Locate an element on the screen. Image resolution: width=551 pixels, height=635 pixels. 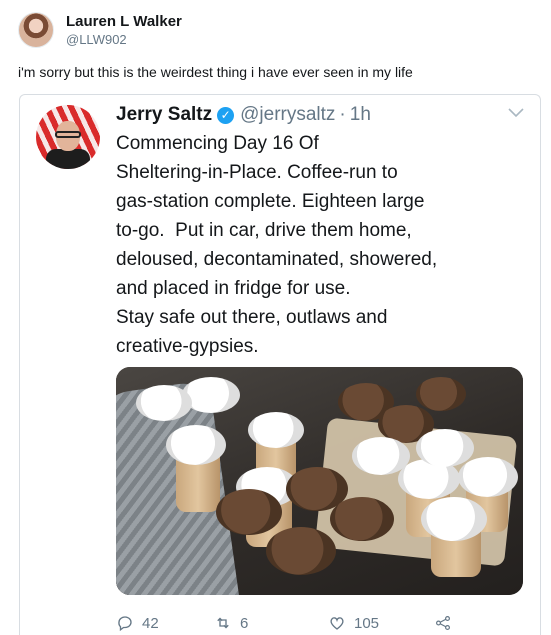
quoted-author-handle: @jerrysaltz is located at coordinates (287, 115).